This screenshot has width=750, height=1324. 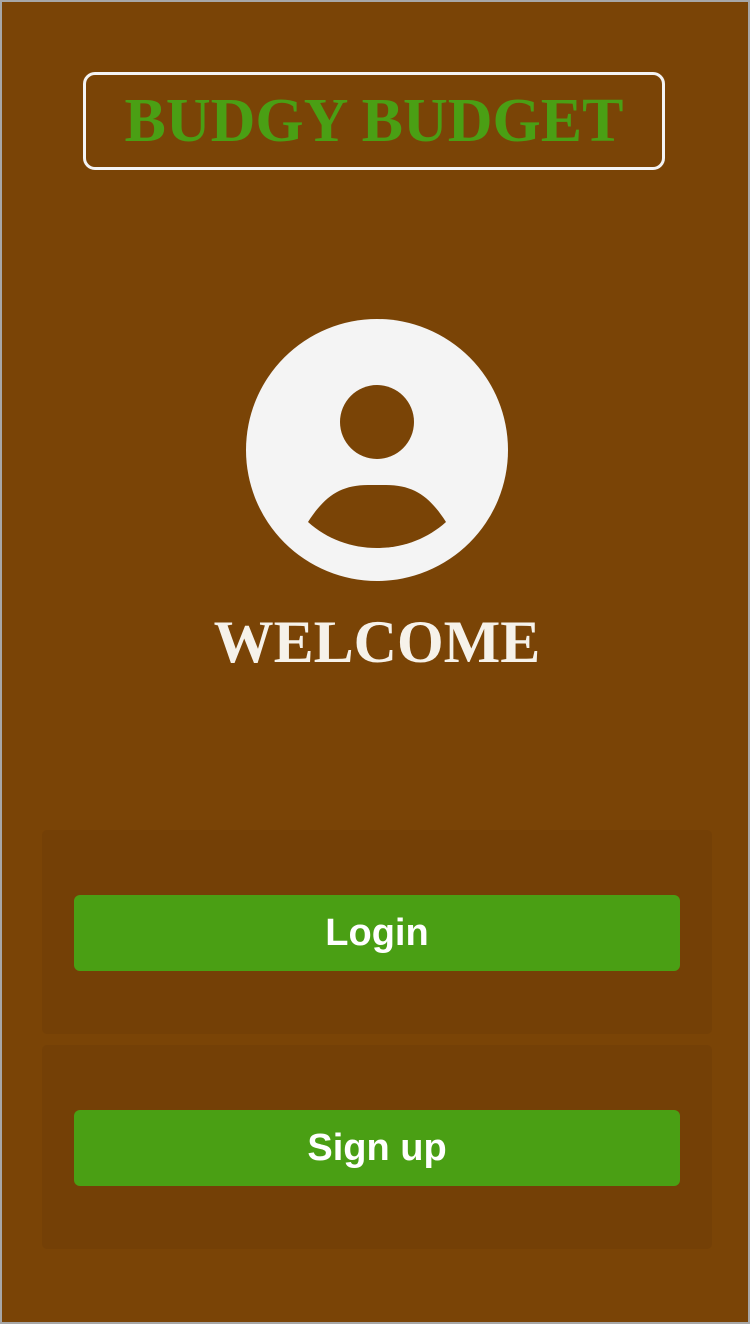 I want to click on signup-button: Sign up, so click(x=377, y=1148).